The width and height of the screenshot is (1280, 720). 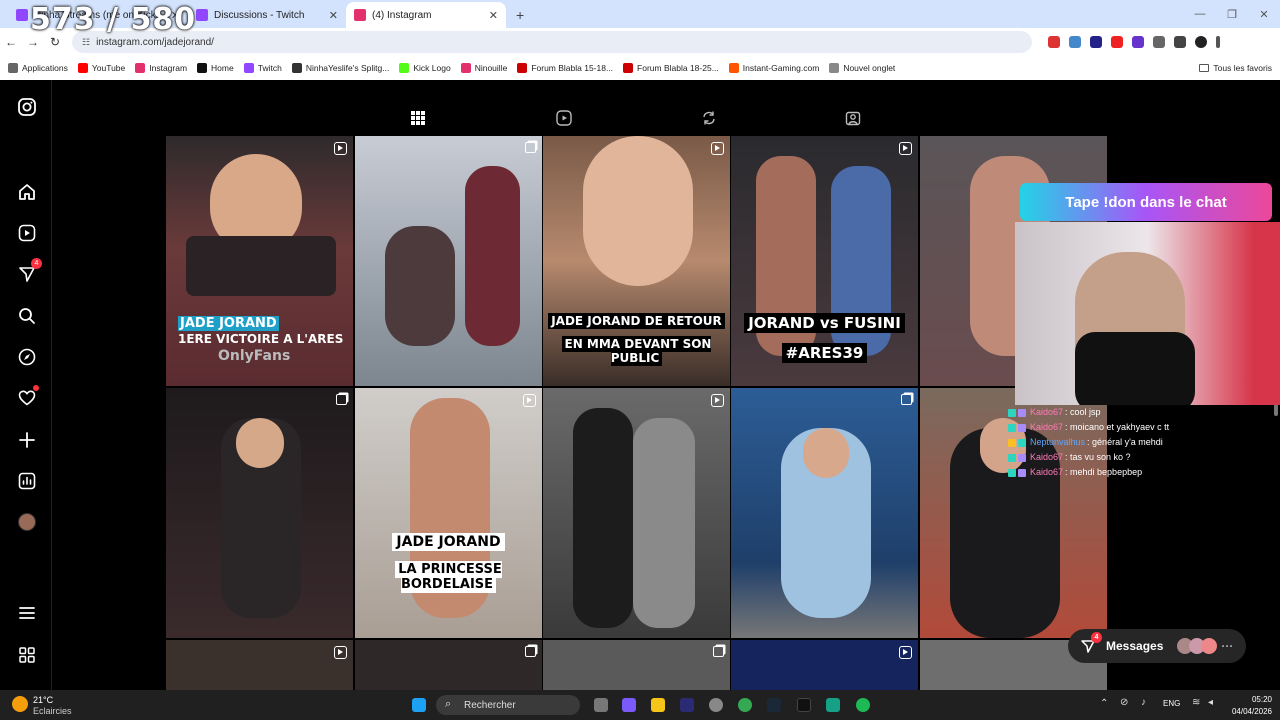 I want to click on create-icon, so click(x=27, y=440).